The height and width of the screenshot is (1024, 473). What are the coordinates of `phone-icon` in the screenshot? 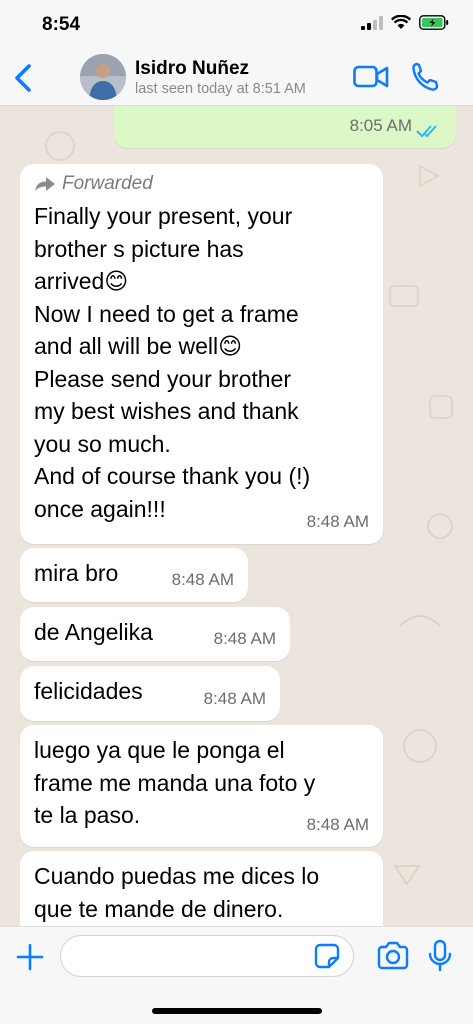 It's located at (425, 77).